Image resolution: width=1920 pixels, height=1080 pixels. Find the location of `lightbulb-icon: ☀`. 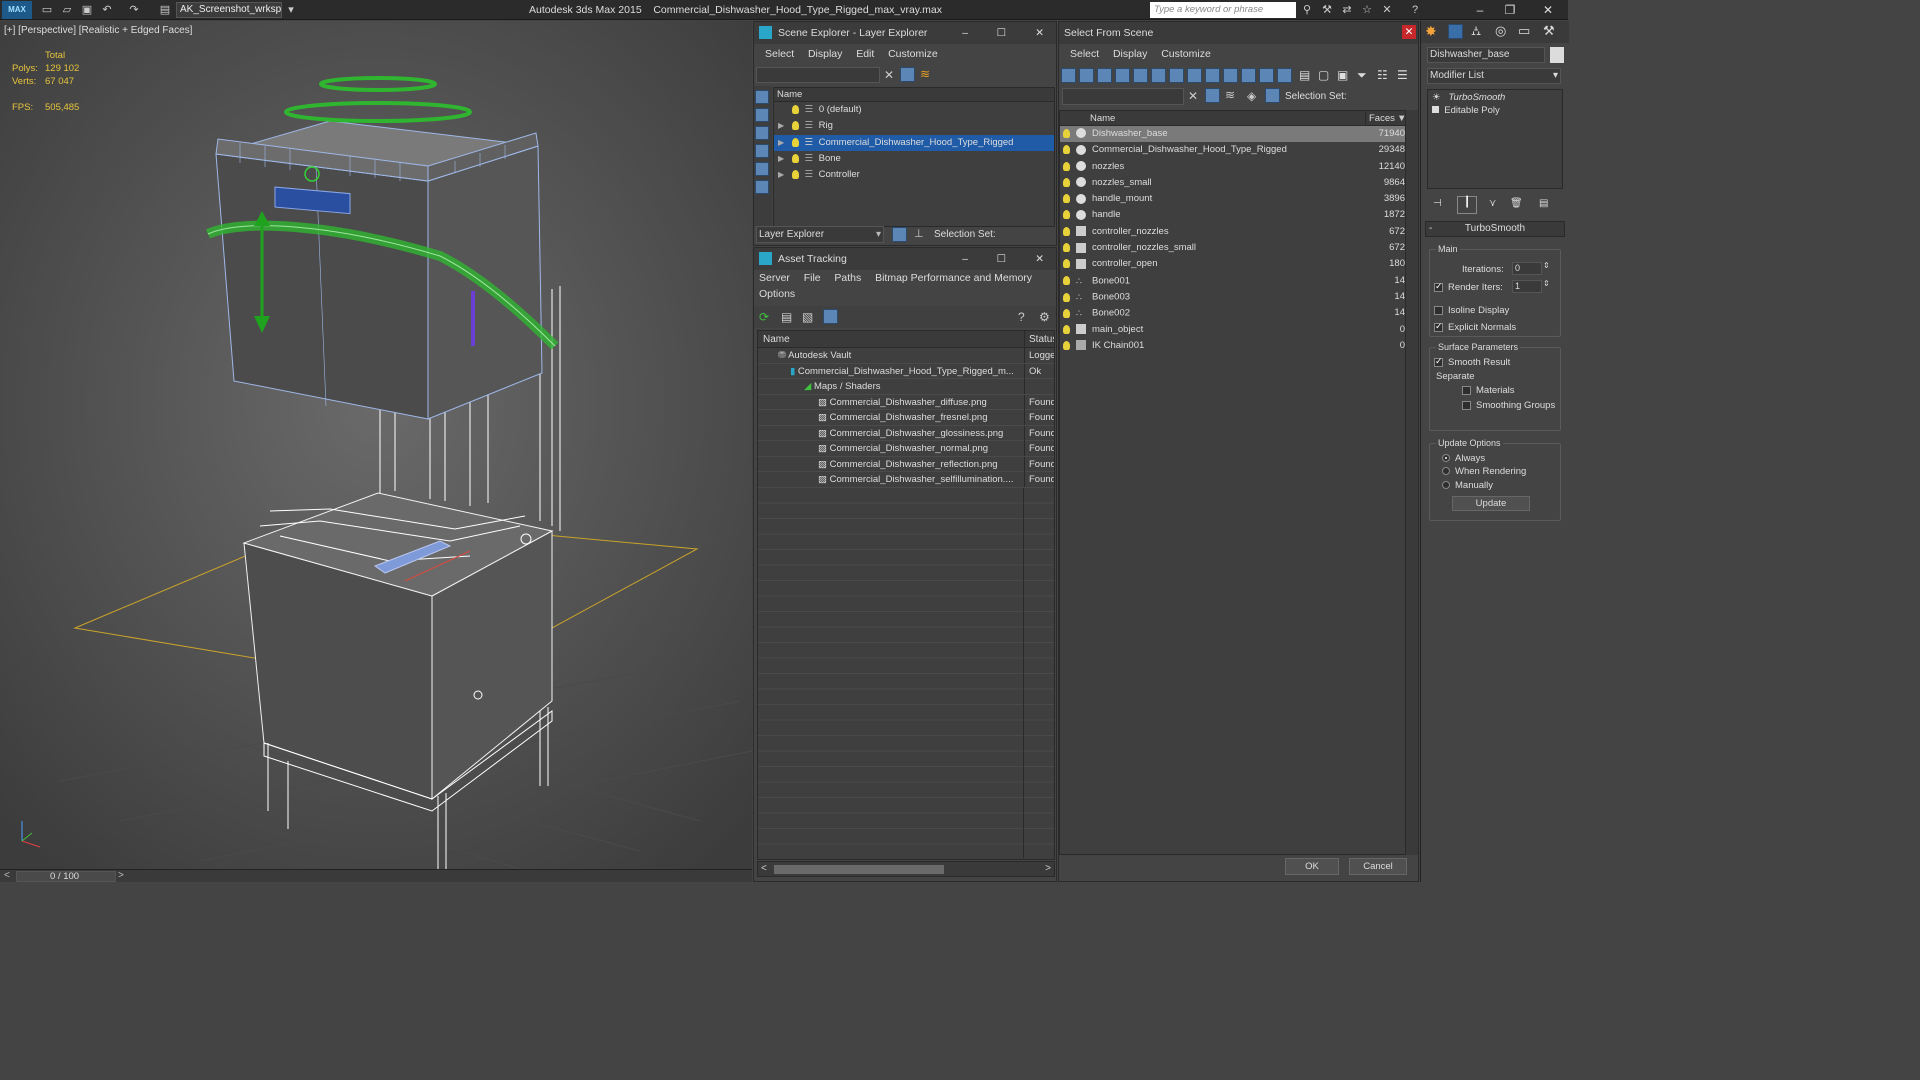

lightbulb-icon: ☀ is located at coordinates (1436, 97).